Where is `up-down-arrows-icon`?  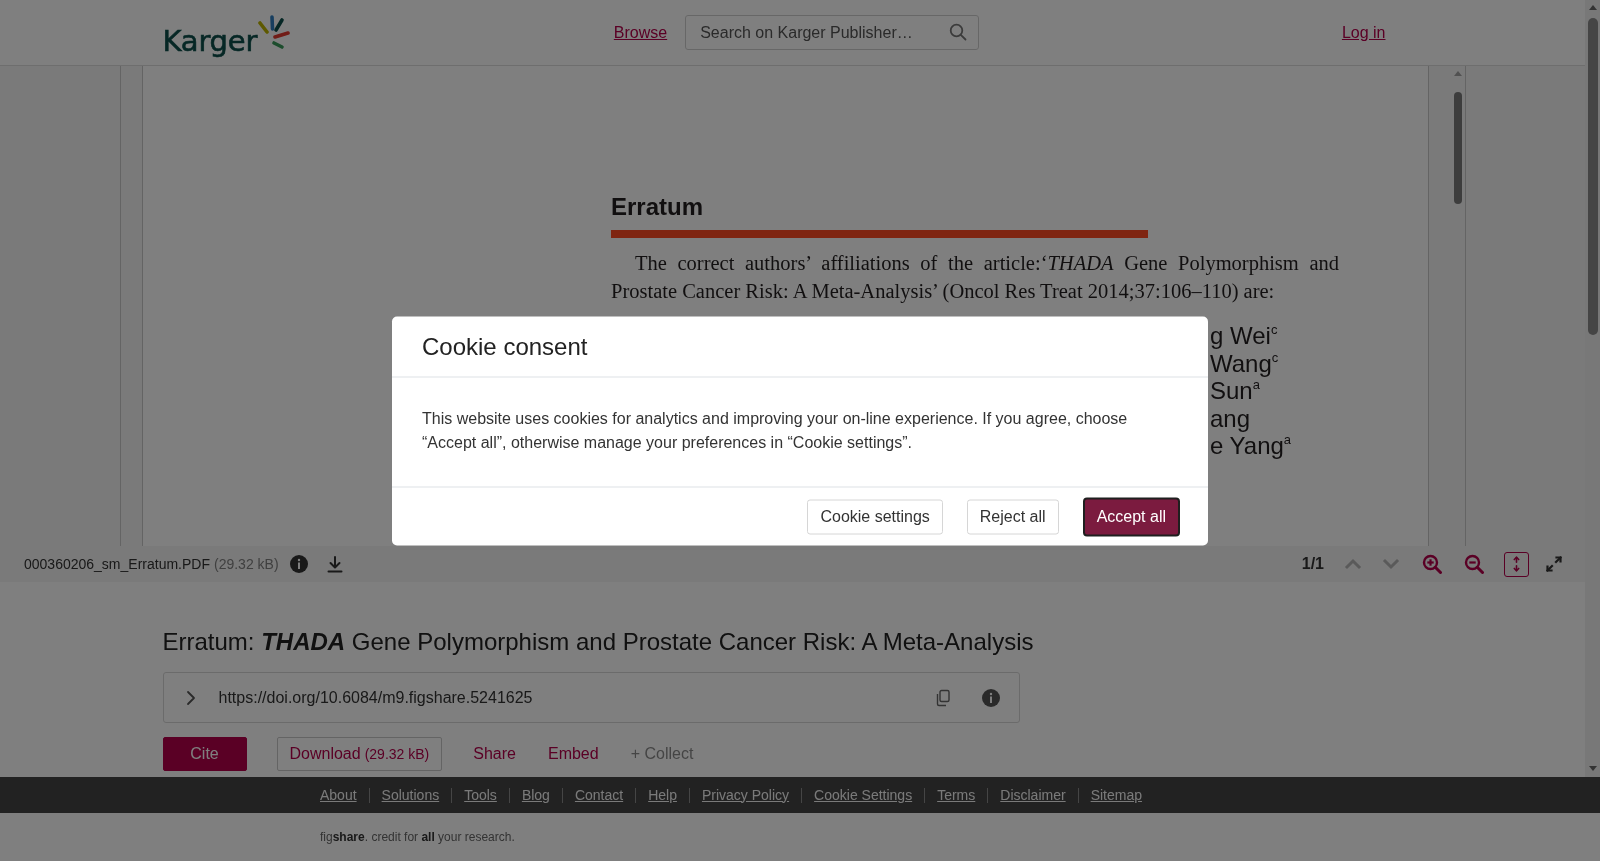
up-down-arrows-icon is located at coordinates (1516, 564).